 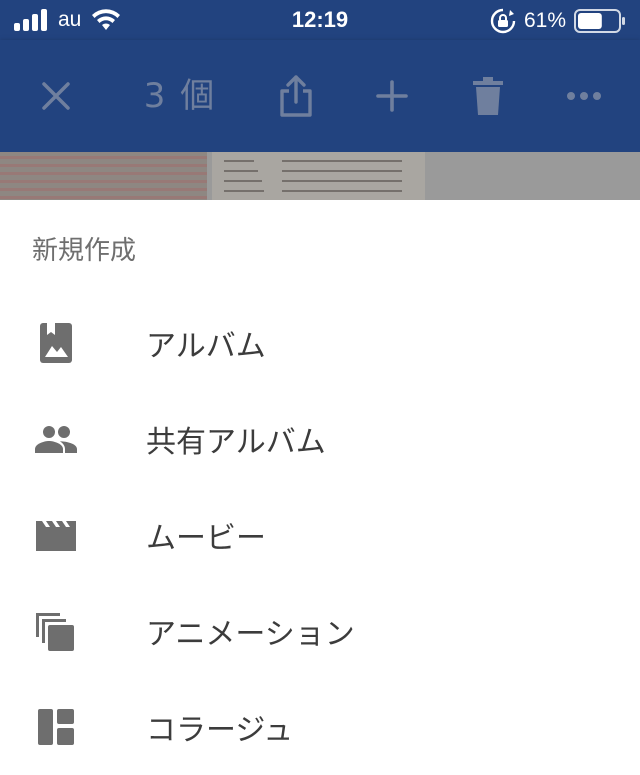 I want to click on more-options-button, so click(x=584, y=96).